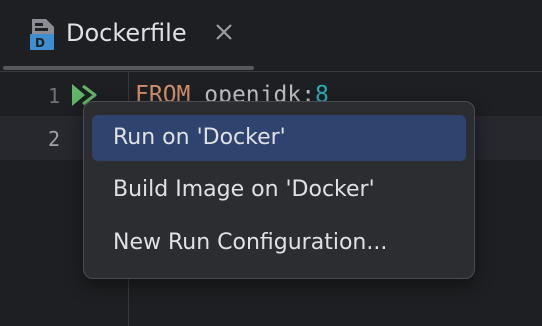  I want to click on menu-item-build-image: Build Image on 'Docker', so click(279, 190).